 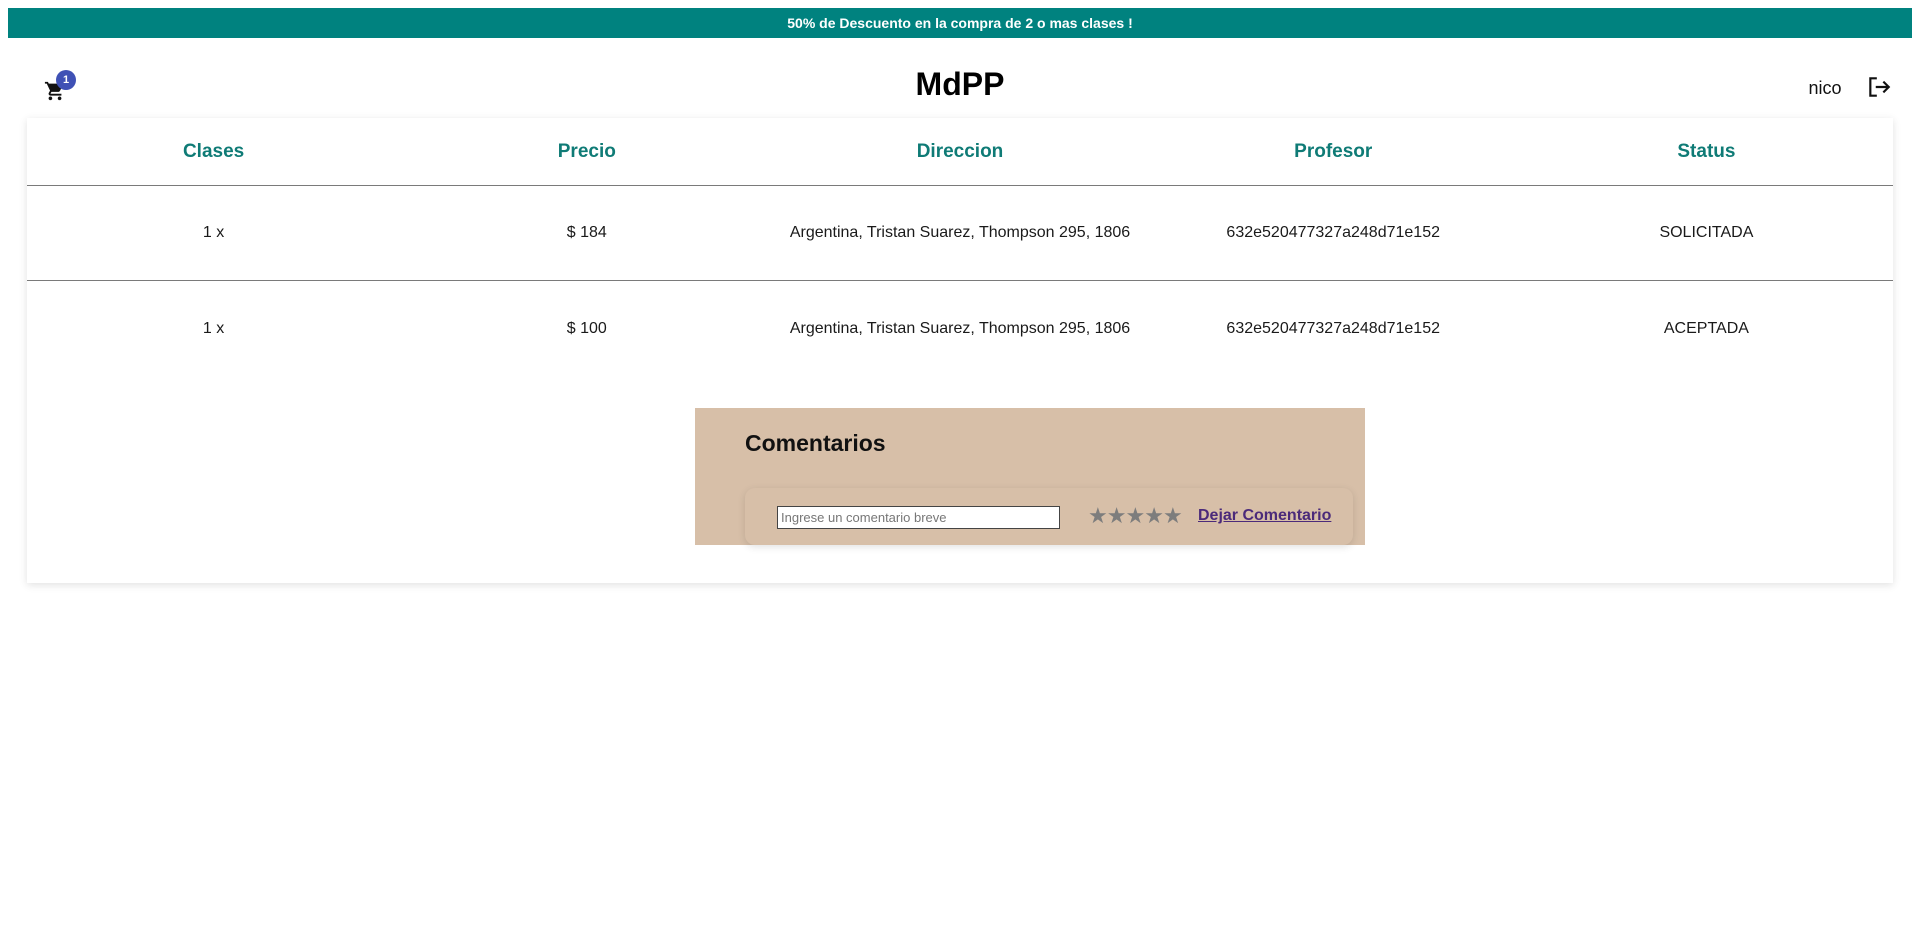 I want to click on comment-form: ★ ★ ★ ★ ★ Dejar Comentario, so click(x=1049, y=516).